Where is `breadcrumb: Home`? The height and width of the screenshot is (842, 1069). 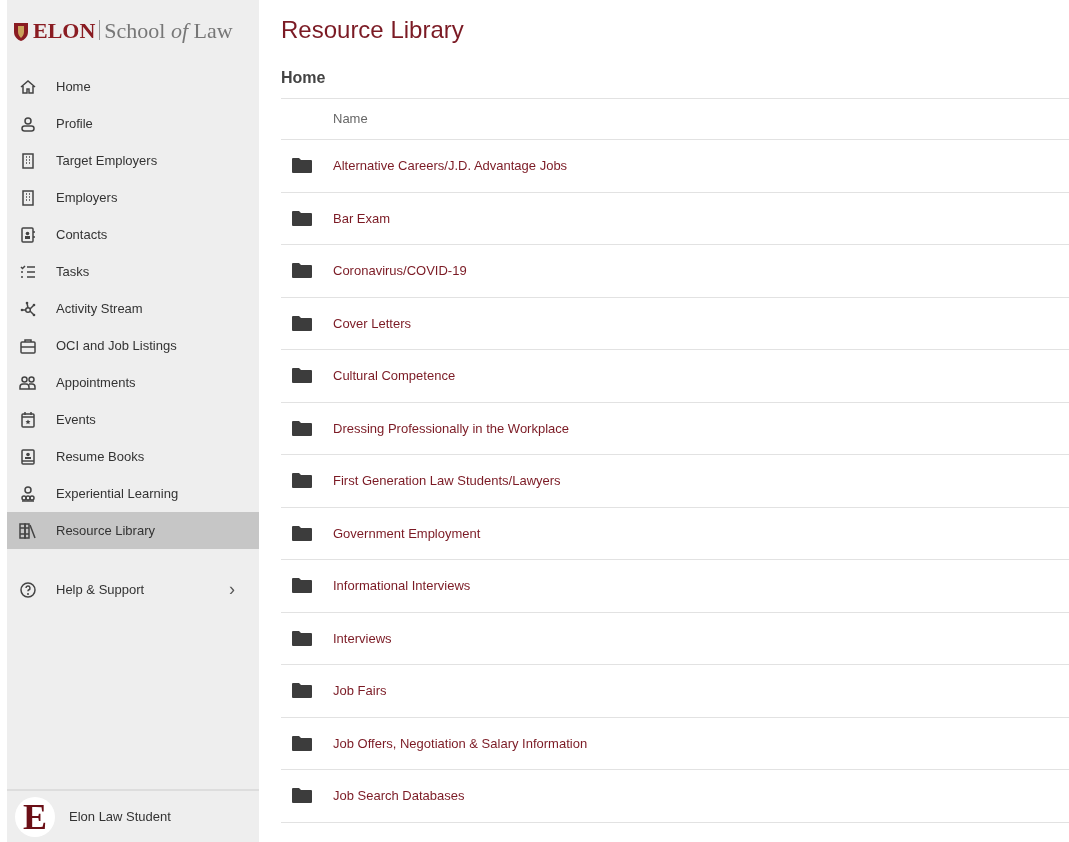
breadcrumb: Home is located at coordinates (304, 78).